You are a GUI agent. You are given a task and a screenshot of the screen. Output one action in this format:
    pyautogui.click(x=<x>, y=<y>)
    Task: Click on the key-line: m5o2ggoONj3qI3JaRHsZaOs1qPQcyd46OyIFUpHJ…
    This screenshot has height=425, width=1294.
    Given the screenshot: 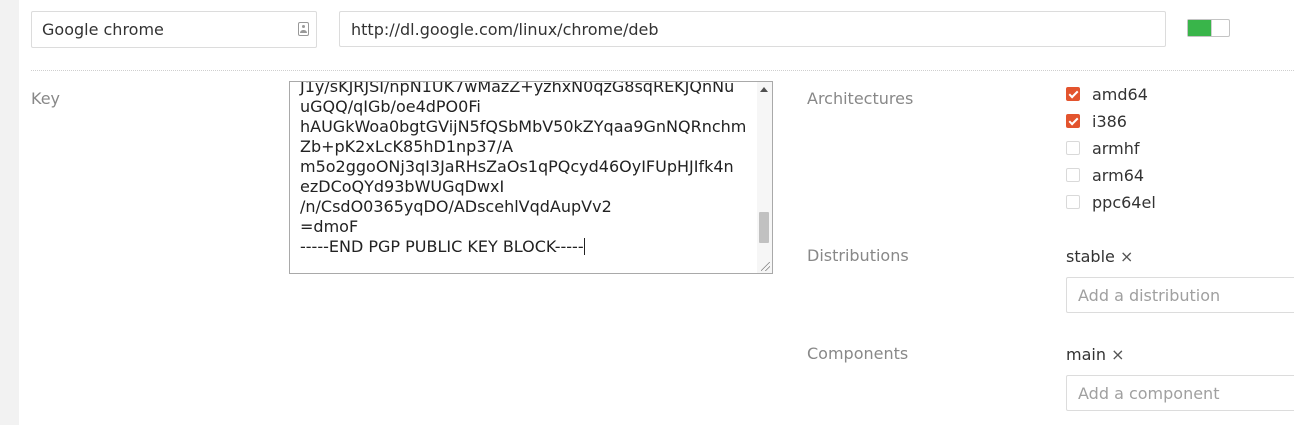 What is the action you would take?
    pyautogui.click(x=517, y=166)
    